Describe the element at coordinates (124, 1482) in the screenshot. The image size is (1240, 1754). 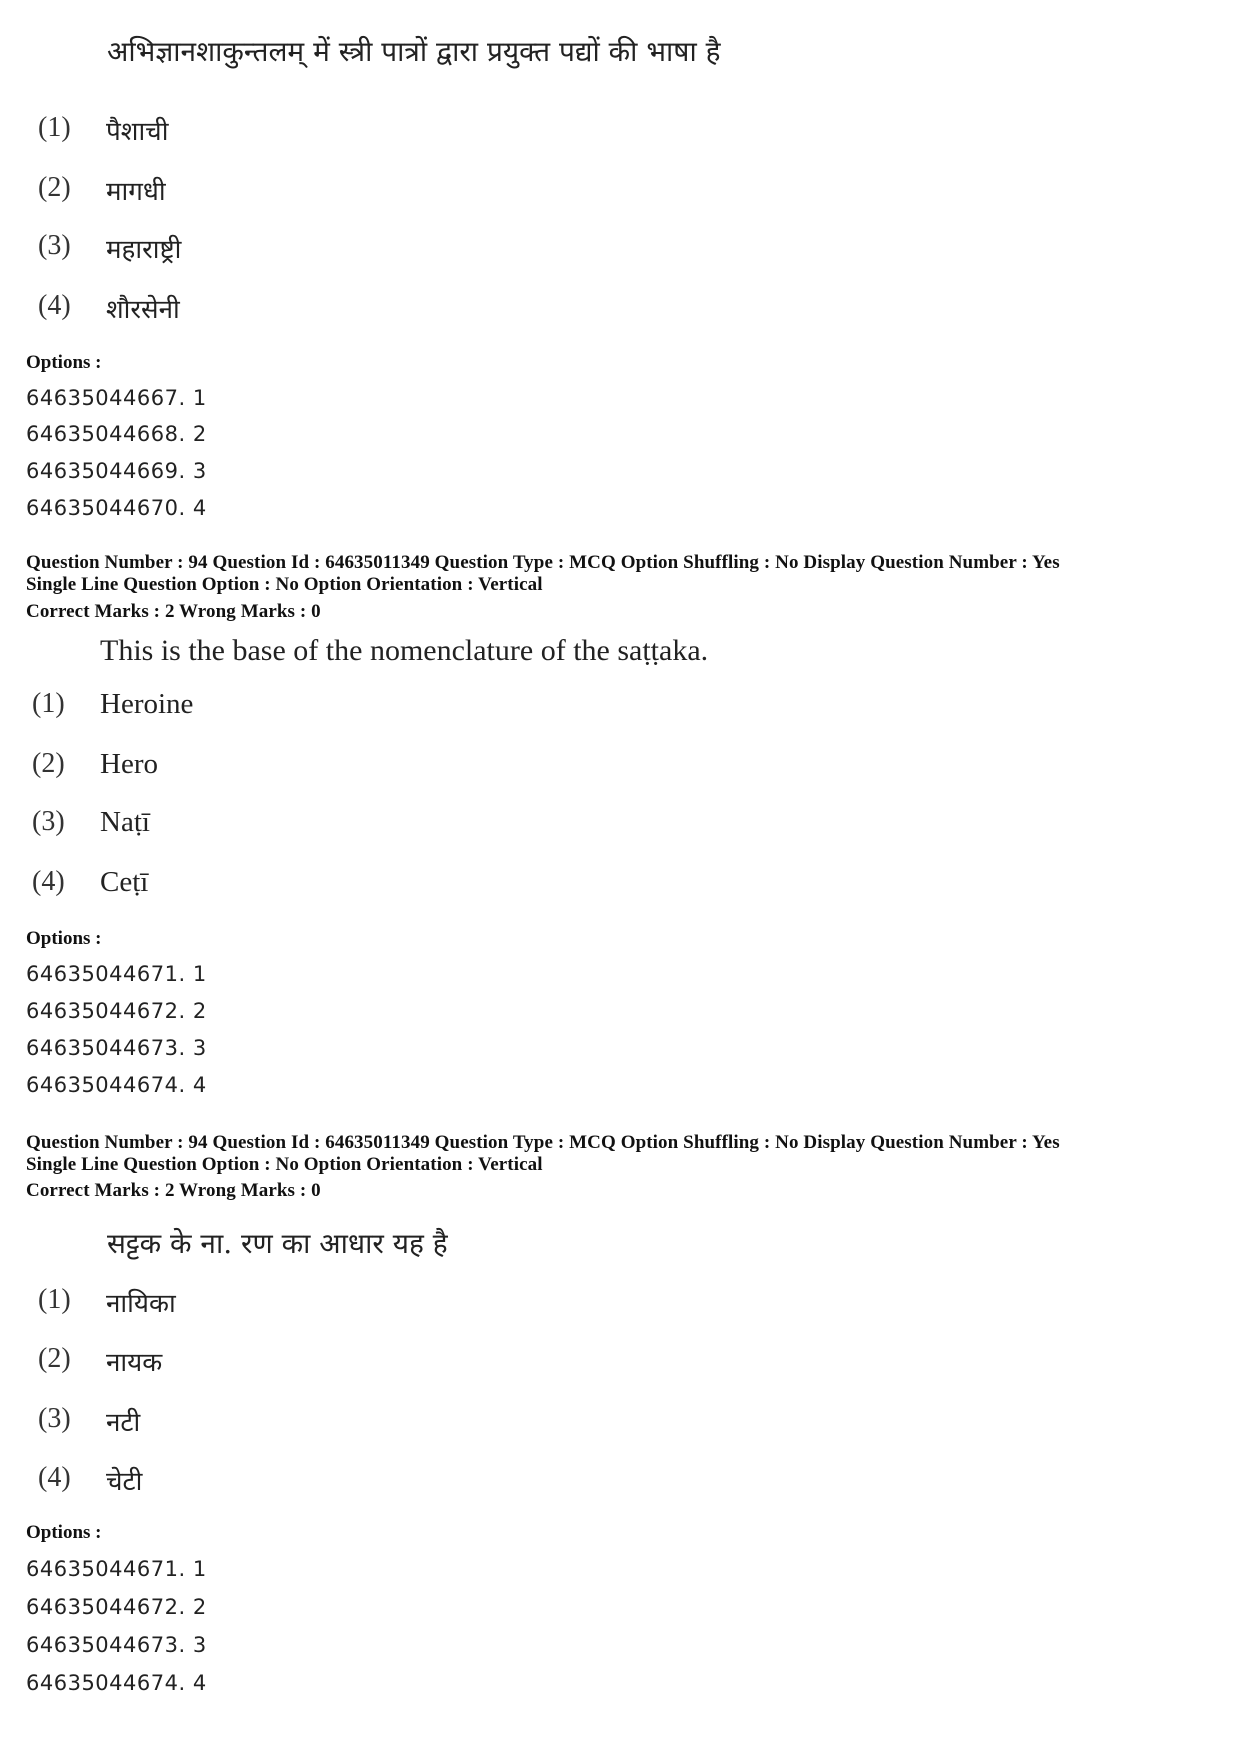
I see `choice-text: चेटी` at that location.